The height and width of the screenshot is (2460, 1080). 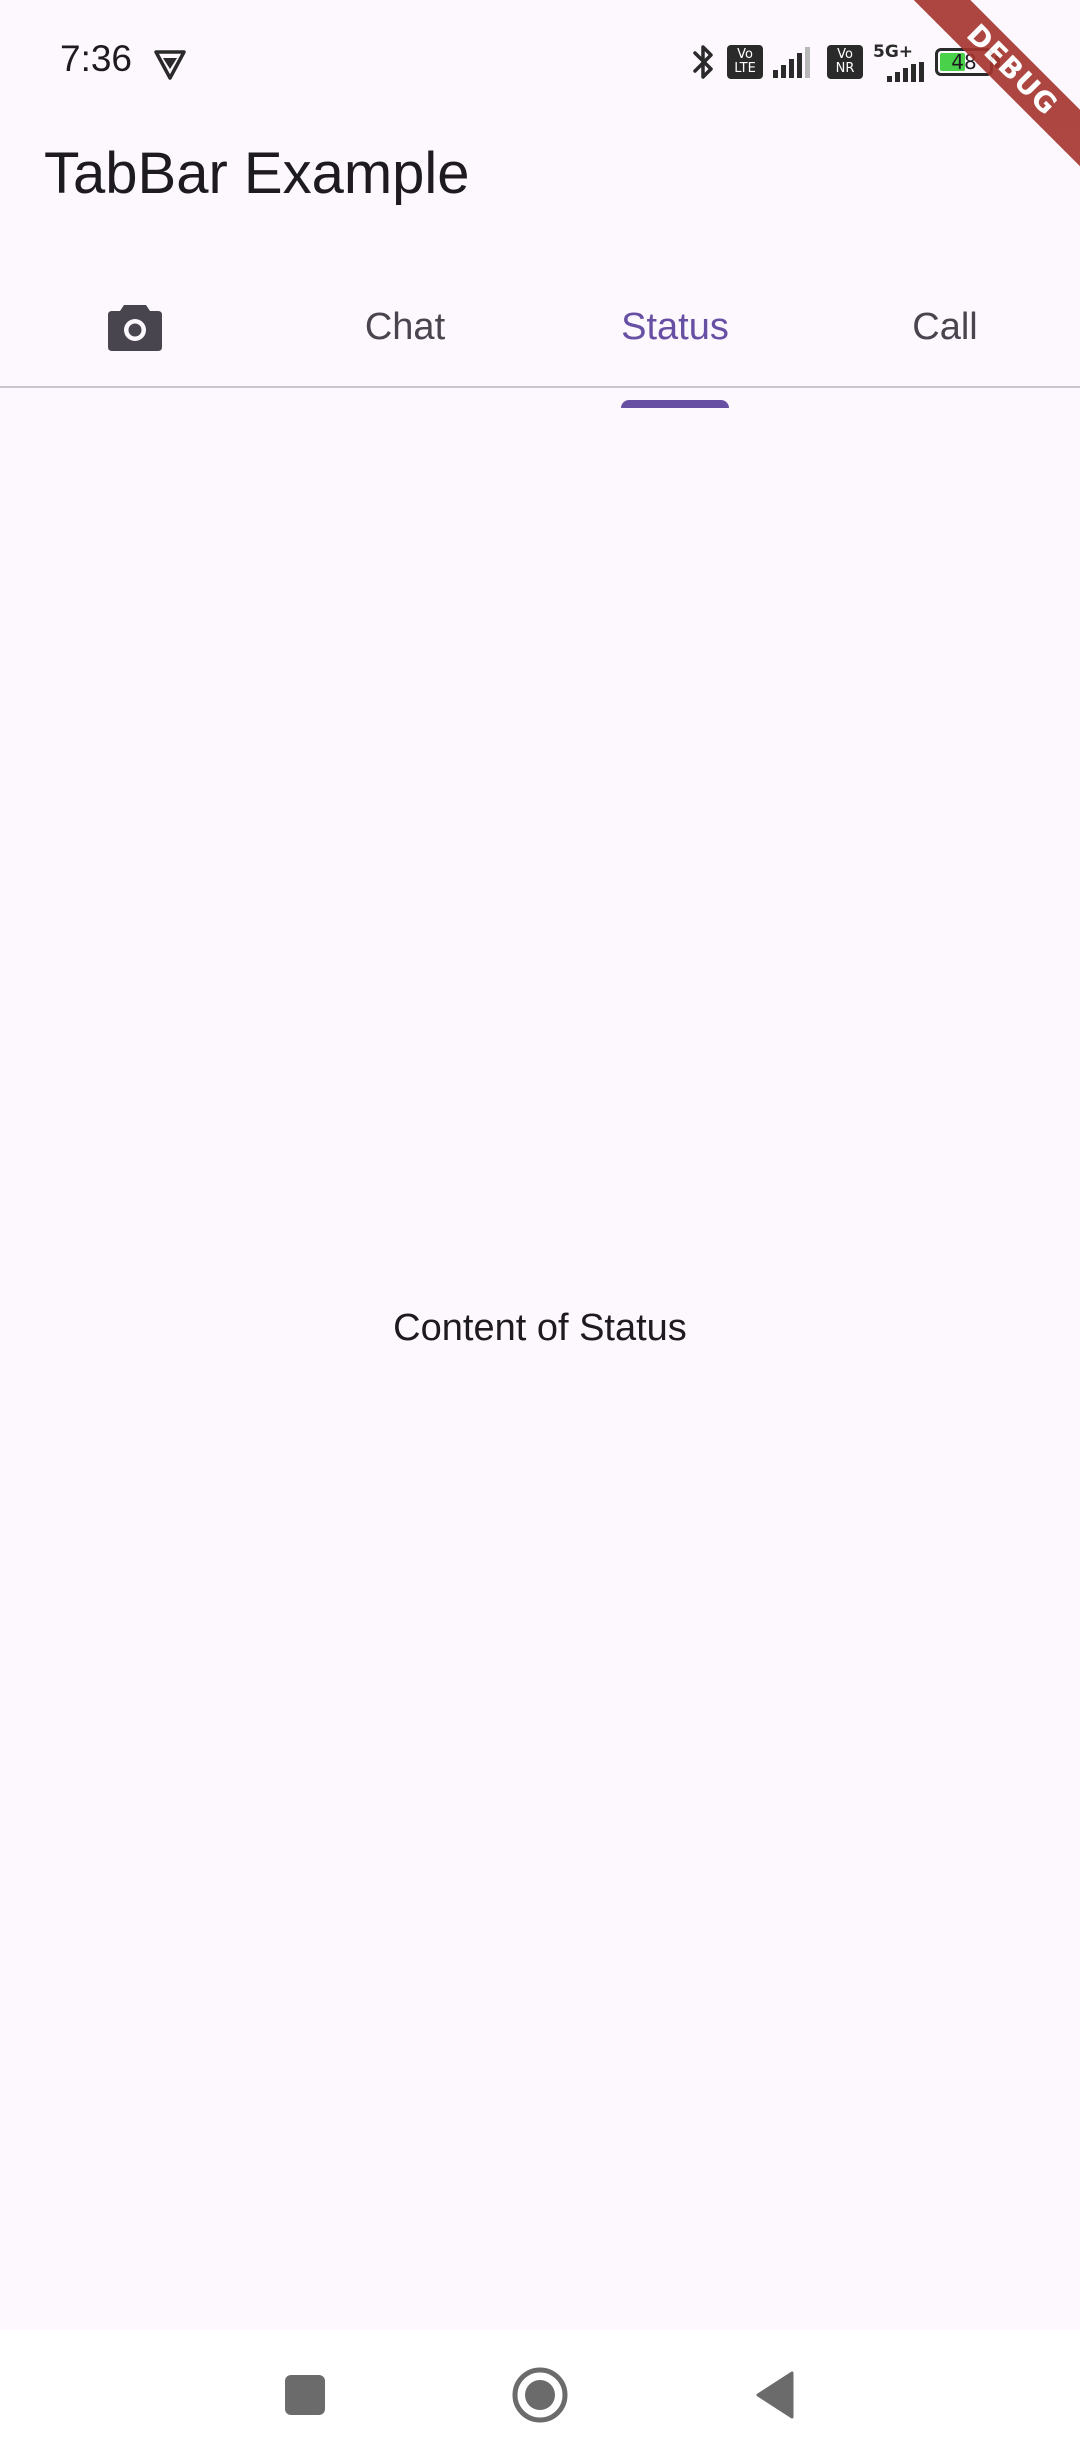 I want to click on recents-icon, so click(x=305, y=2395).